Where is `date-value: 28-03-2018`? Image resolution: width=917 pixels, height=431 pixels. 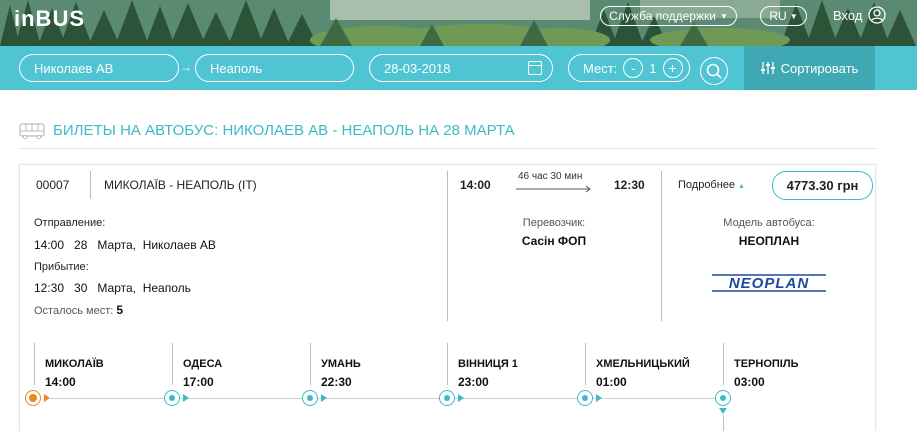 date-value: 28-03-2018 is located at coordinates (417, 68).